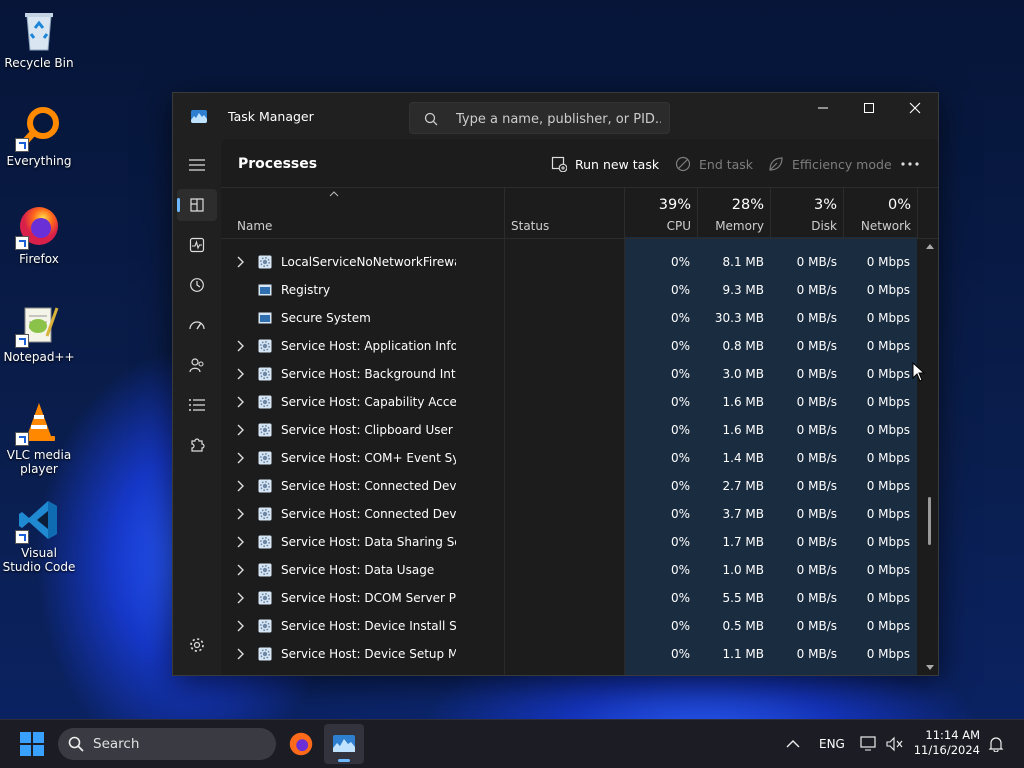  Describe the element at coordinates (197, 645) in the screenshot. I see `nav-settings` at that location.